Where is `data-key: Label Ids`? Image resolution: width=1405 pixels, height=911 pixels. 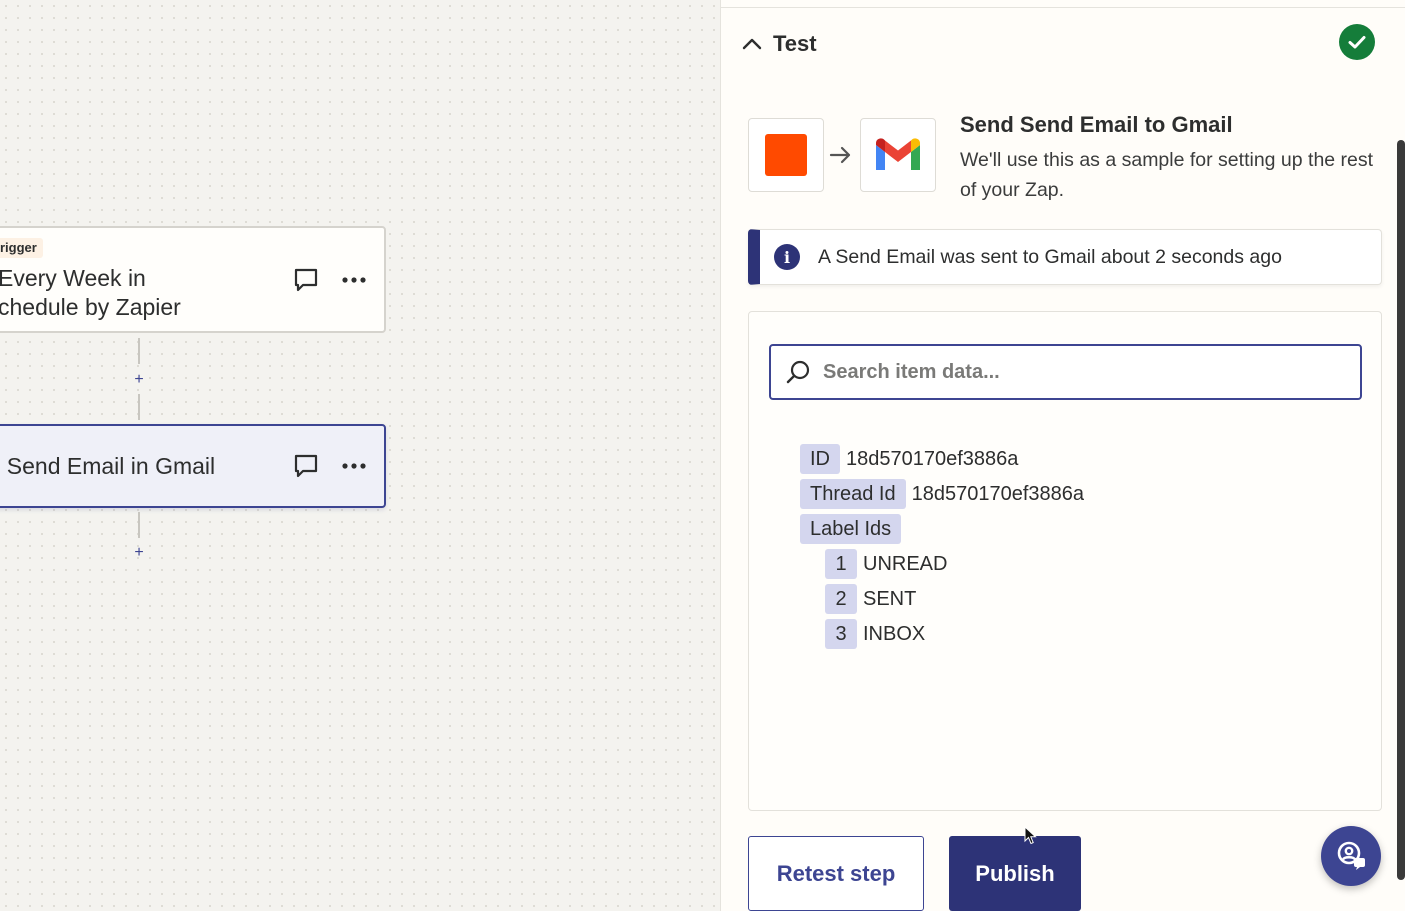
data-key: Label Ids is located at coordinates (851, 529).